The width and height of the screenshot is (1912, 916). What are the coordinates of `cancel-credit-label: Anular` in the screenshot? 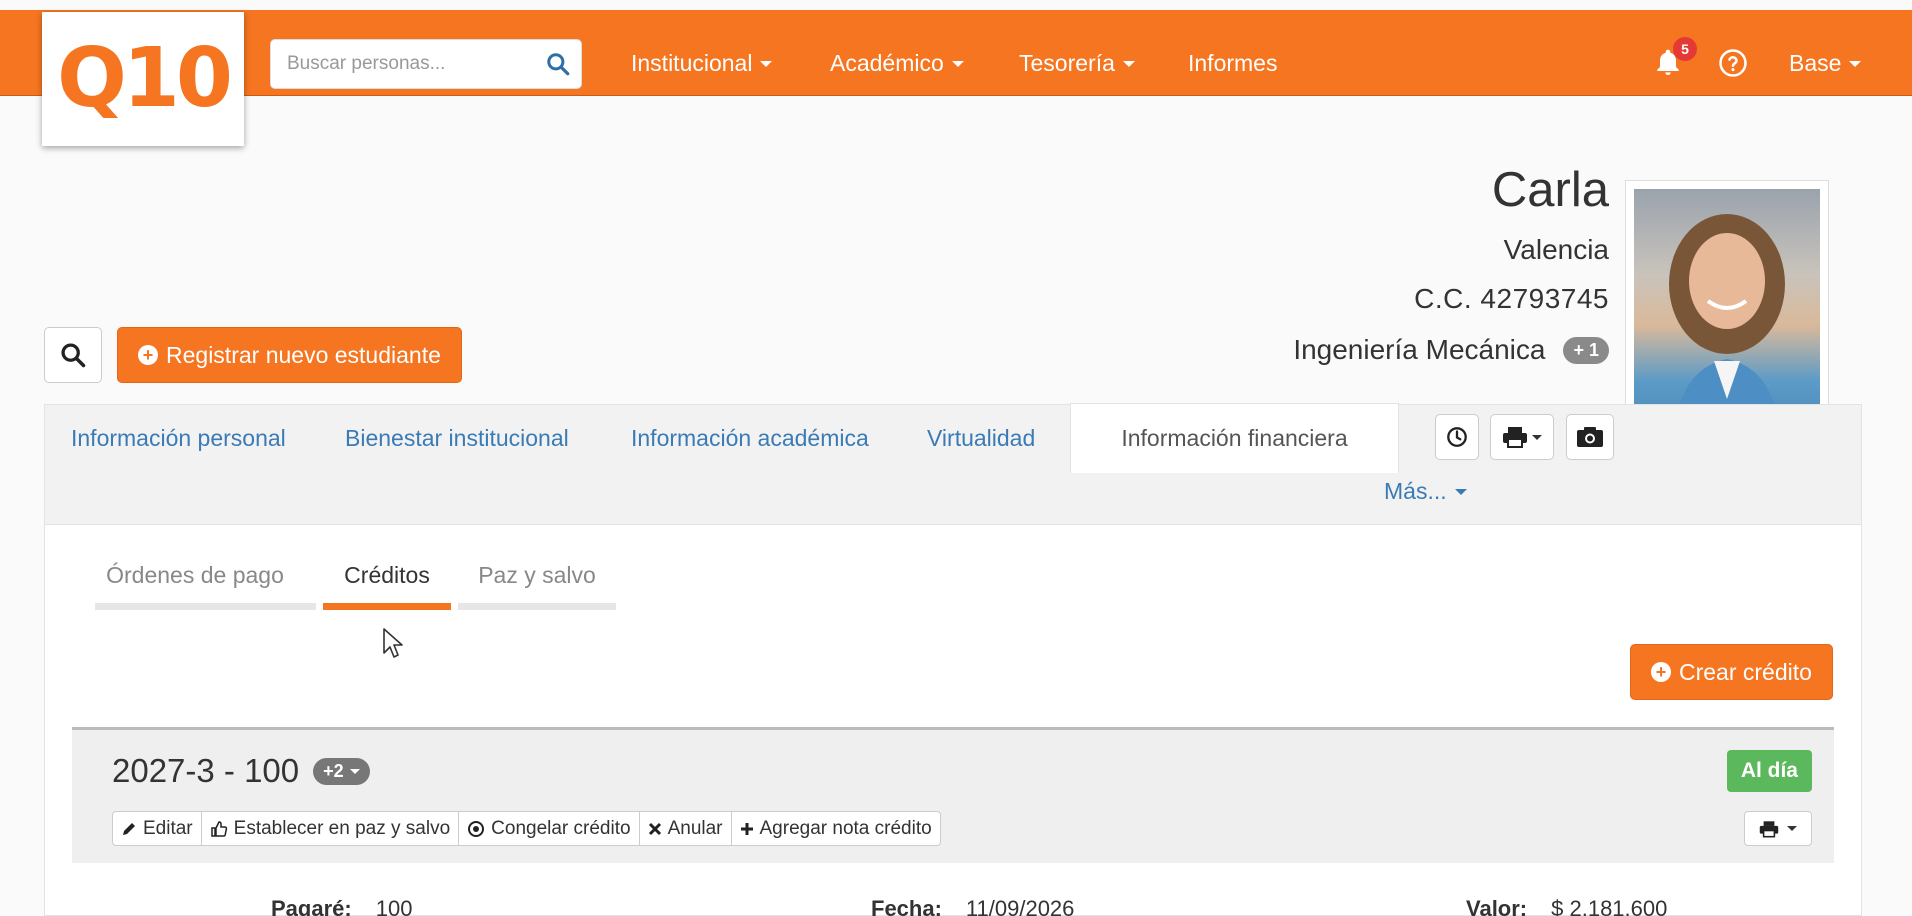 It's located at (695, 828).